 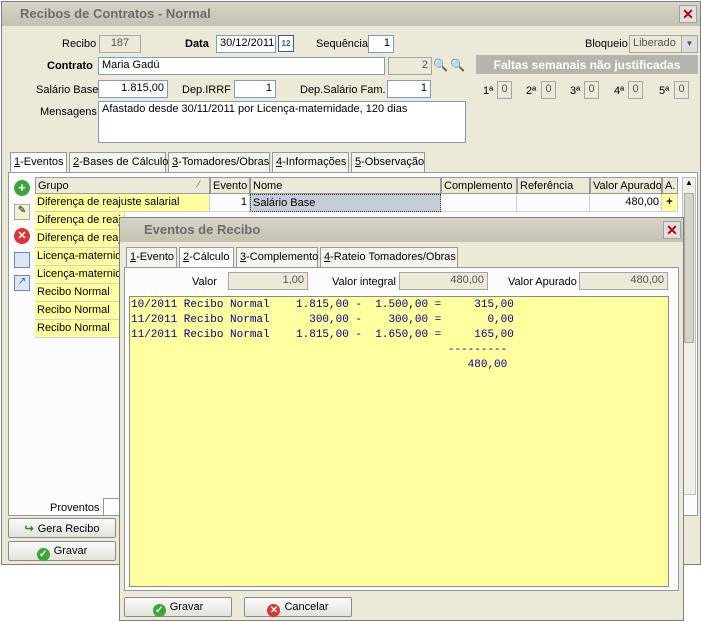 What do you see at coordinates (619, 91) in the screenshot?
I see `week-4-label: 4ª` at bounding box center [619, 91].